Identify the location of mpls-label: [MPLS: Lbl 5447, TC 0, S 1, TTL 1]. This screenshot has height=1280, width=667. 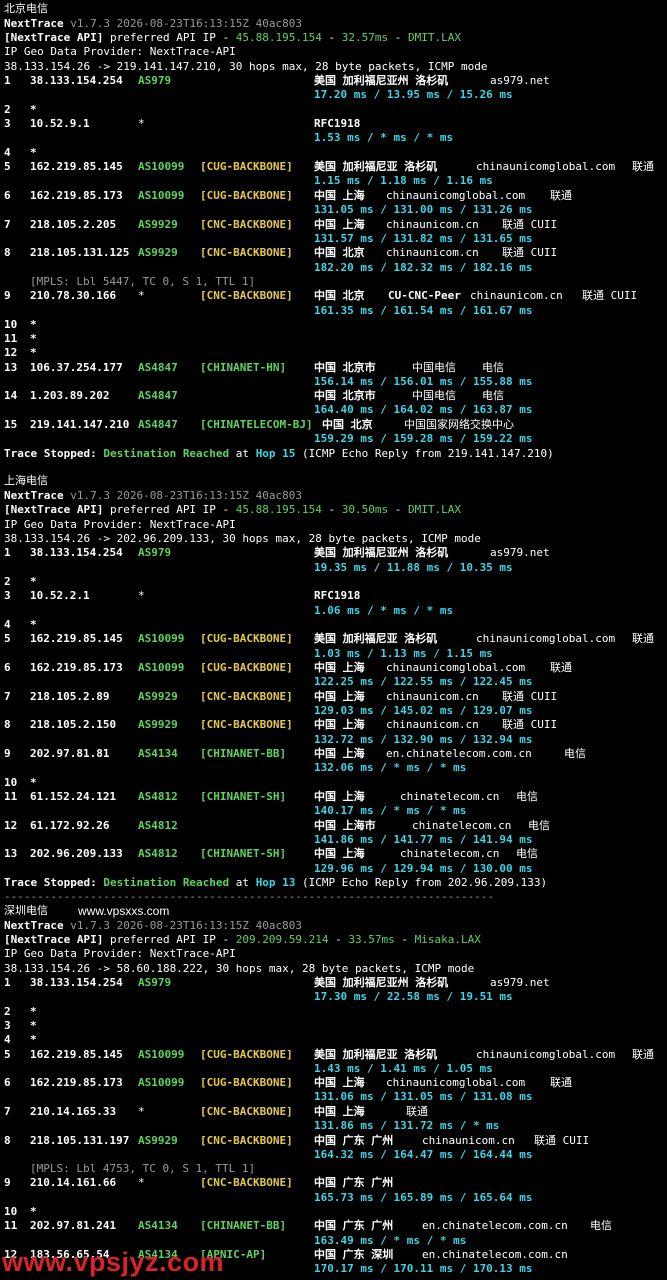
(143, 281).